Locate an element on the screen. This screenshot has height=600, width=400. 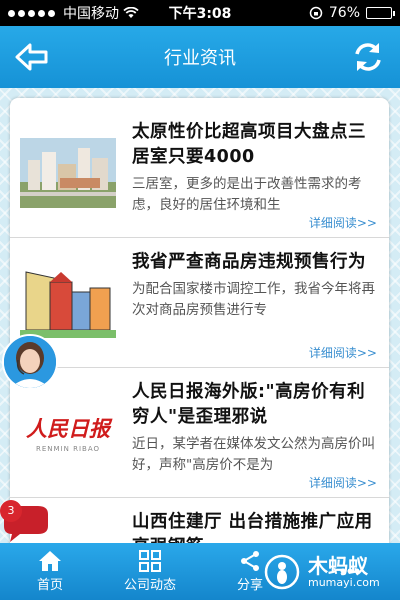
tab-label: 分享 is located at coordinates (249, 585).